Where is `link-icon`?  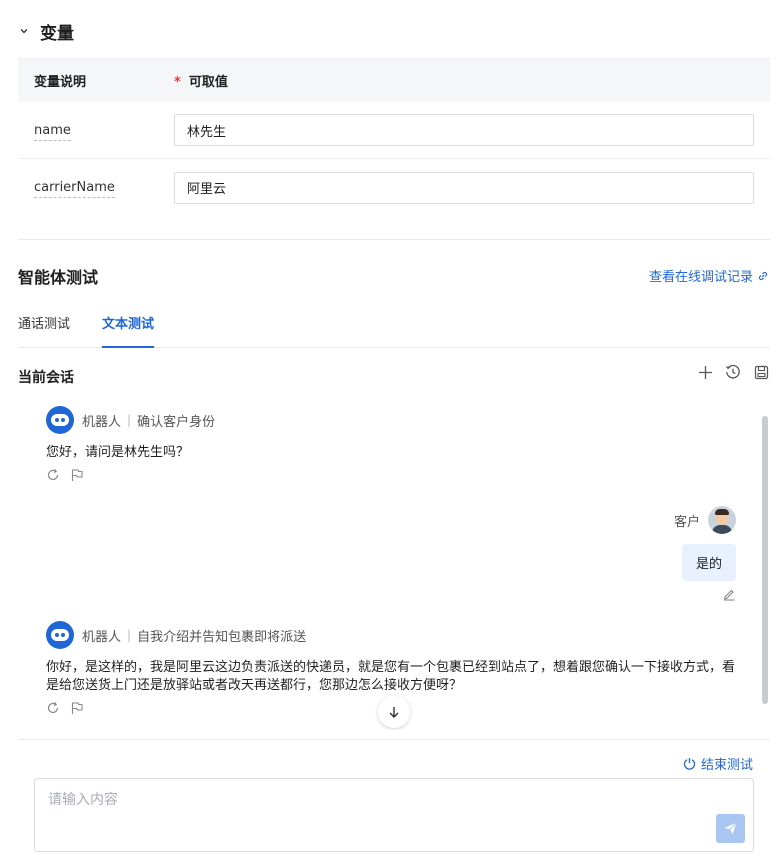
link-icon is located at coordinates (763, 275).